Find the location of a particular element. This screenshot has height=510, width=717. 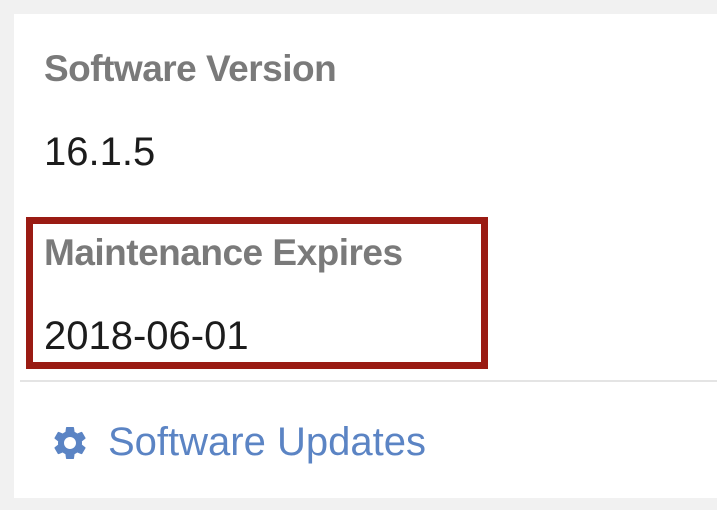

software-version-label: Software Version is located at coordinates (190, 68).